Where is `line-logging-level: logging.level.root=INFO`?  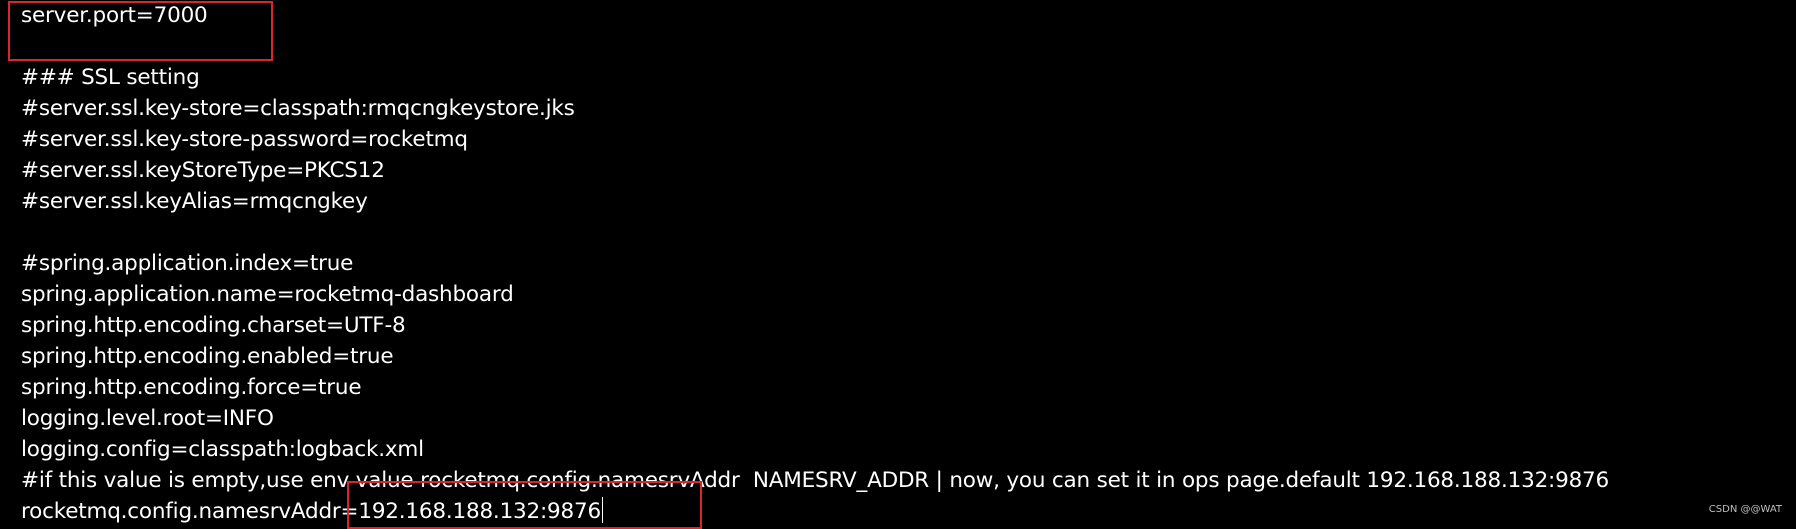 line-logging-level: logging.level.root=INFO is located at coordinates (147, 418).